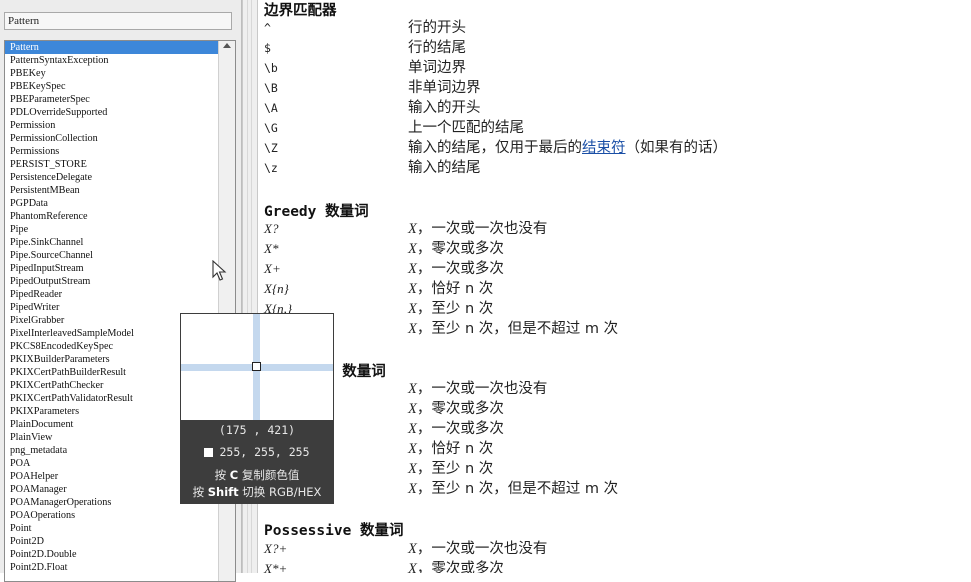 This screenshot has height=582, width=971. Describe the element at coordinates (120, 528) in the screenshot. I see `class-list-item: Point` at that location.